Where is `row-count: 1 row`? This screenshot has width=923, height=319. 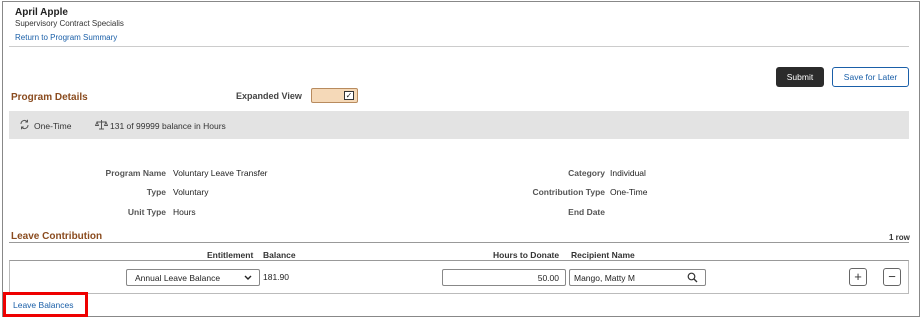 row-count: 1 row is located at coordinates (899, 237).